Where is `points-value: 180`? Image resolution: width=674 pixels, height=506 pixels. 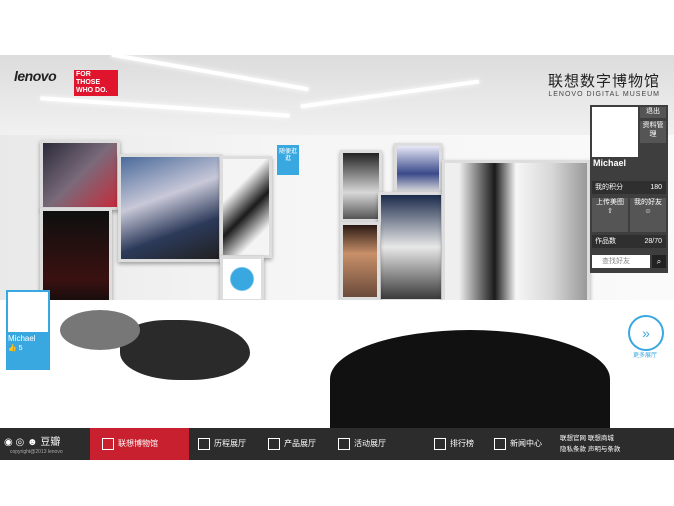
points-value: 180 is located at coordinates (656, 187).